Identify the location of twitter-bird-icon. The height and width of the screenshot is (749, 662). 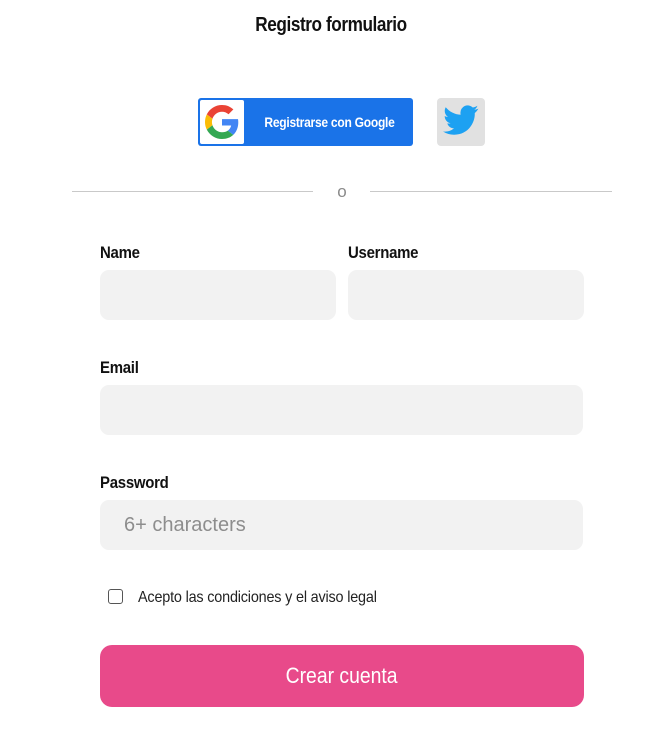
(461, 122).